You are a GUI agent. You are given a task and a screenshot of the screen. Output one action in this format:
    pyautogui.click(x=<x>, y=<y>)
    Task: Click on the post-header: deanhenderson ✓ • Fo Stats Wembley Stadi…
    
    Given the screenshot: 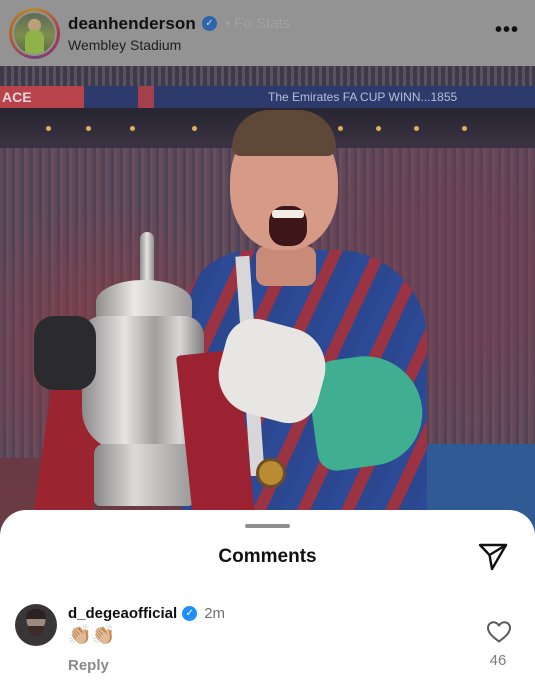 What is the action you would take?
    pyautogui.click(x=267, y=33)
    